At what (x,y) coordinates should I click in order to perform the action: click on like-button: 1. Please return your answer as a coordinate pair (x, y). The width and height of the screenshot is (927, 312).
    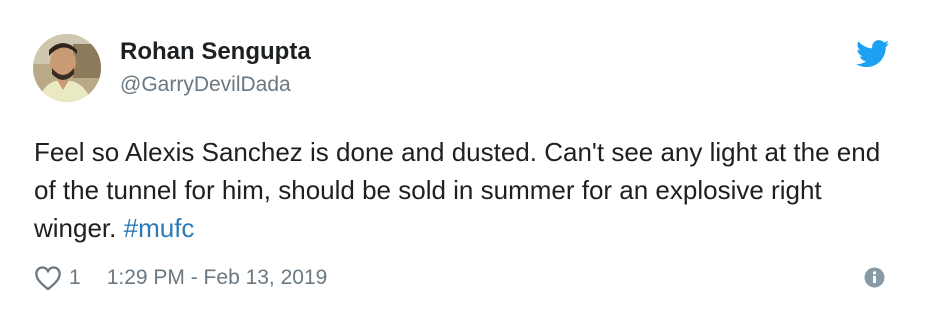
    Looking at the image, I should click on (57, 278).